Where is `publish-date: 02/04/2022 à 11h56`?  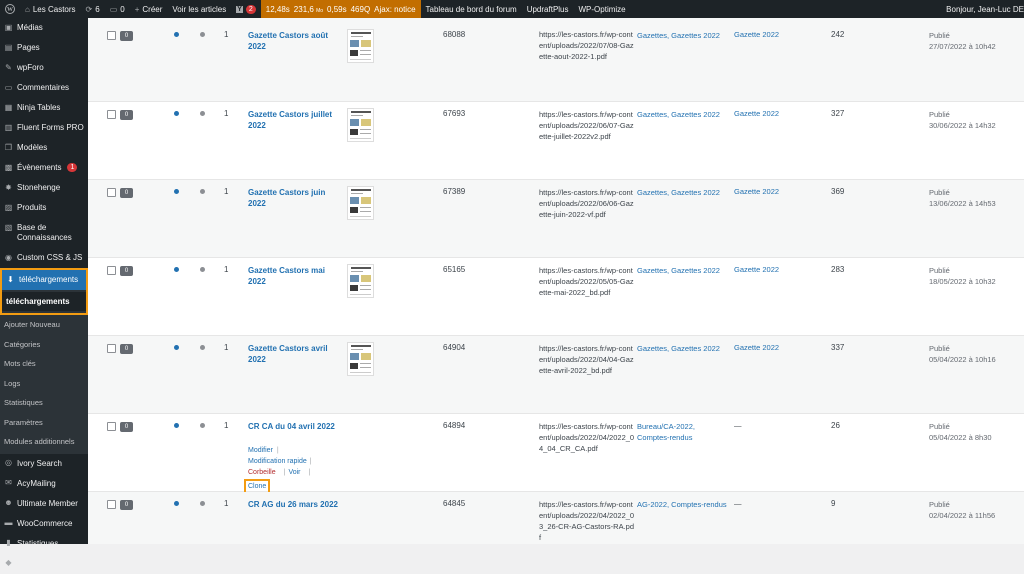
publish-date: 02/04/2022 à 11h56 is located at coordinates (962, 515).